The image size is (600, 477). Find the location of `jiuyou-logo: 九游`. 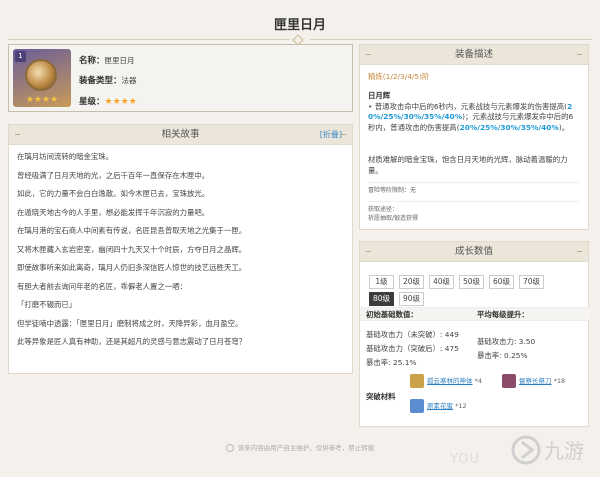

jiuyou-logo: 九游 is located at coordinates (547, 450).